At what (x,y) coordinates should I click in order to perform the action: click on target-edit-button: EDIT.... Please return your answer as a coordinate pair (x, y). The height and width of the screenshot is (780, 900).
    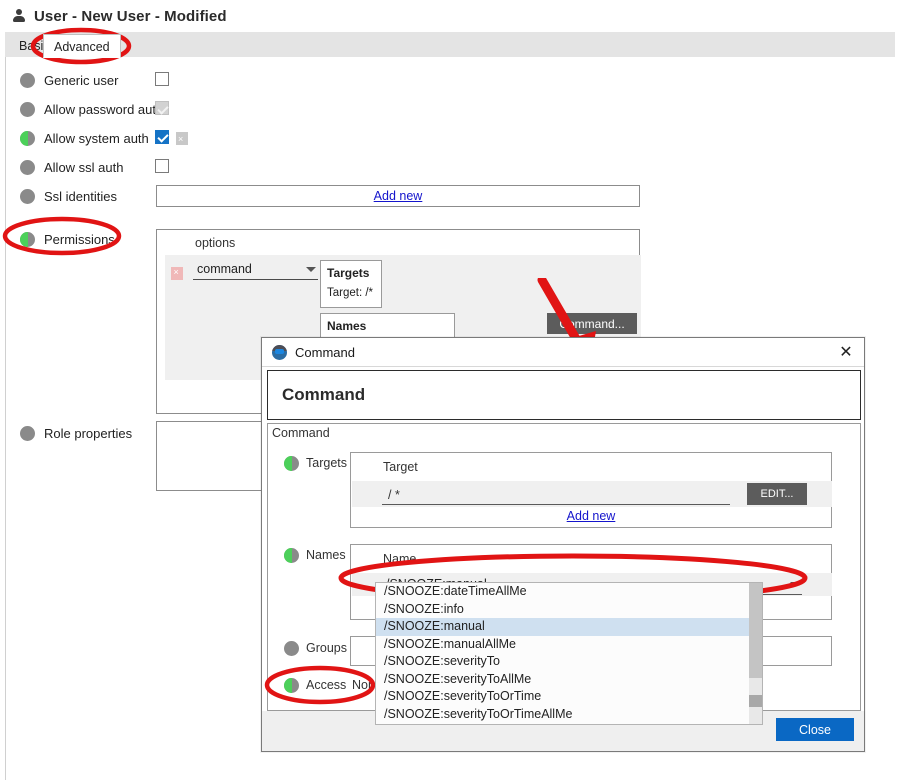
    Looking at the image, I should click on (777, 494).